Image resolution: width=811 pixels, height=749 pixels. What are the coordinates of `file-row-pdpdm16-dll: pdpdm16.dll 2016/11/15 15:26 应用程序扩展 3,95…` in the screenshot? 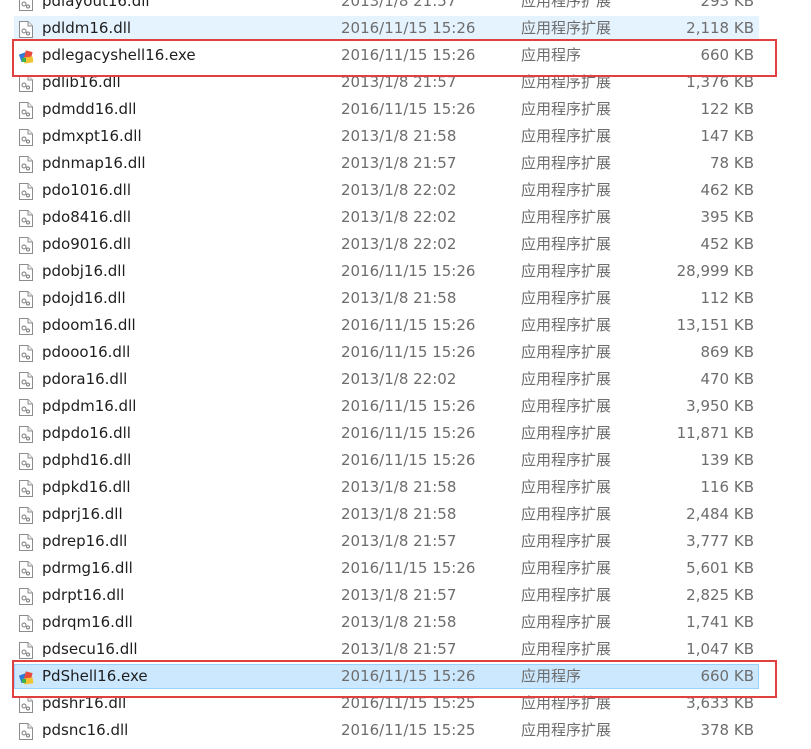 It's located at (405, 406).